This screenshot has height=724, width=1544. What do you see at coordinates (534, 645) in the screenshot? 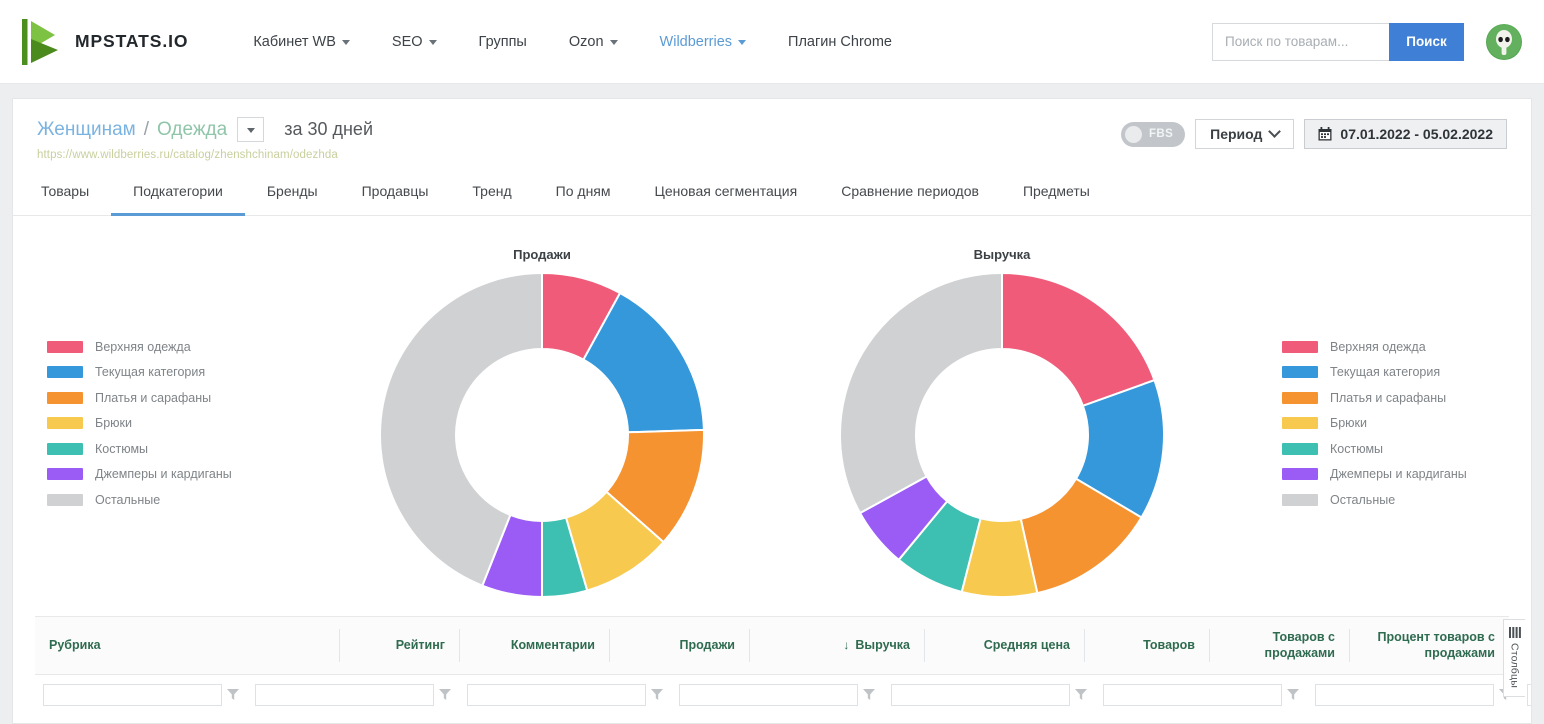
I see `table-header-cell: Комментарии` at bounding box center [534, 645].